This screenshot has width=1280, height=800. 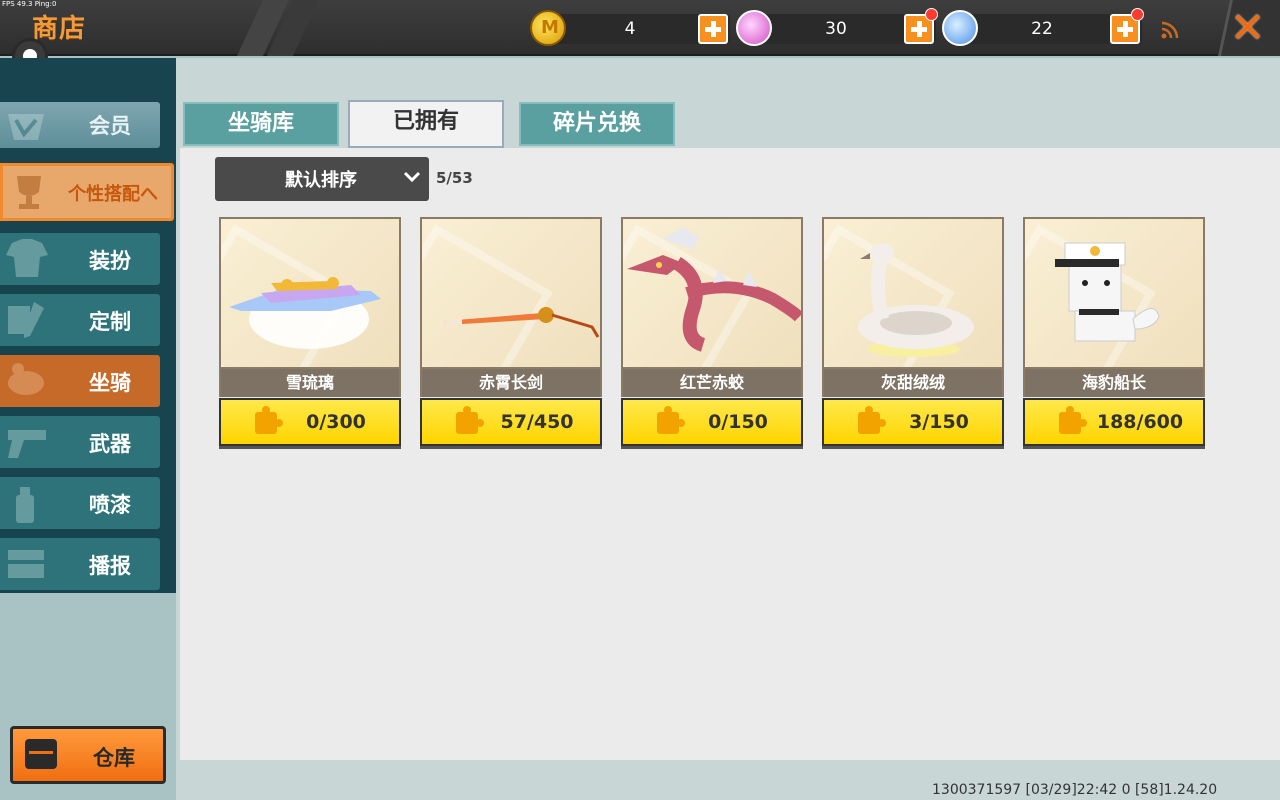 I want to click on fragment-count: 0/300, so click(x=336, y=422).